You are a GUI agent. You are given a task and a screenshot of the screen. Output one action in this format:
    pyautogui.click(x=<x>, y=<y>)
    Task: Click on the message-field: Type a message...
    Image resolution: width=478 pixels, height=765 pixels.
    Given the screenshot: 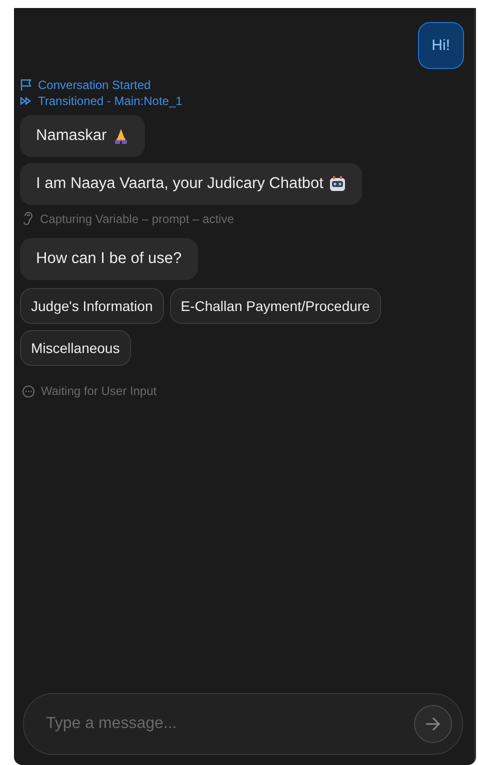 What is the action you would take?
    pyautogui.click(x=229, y=724)
    